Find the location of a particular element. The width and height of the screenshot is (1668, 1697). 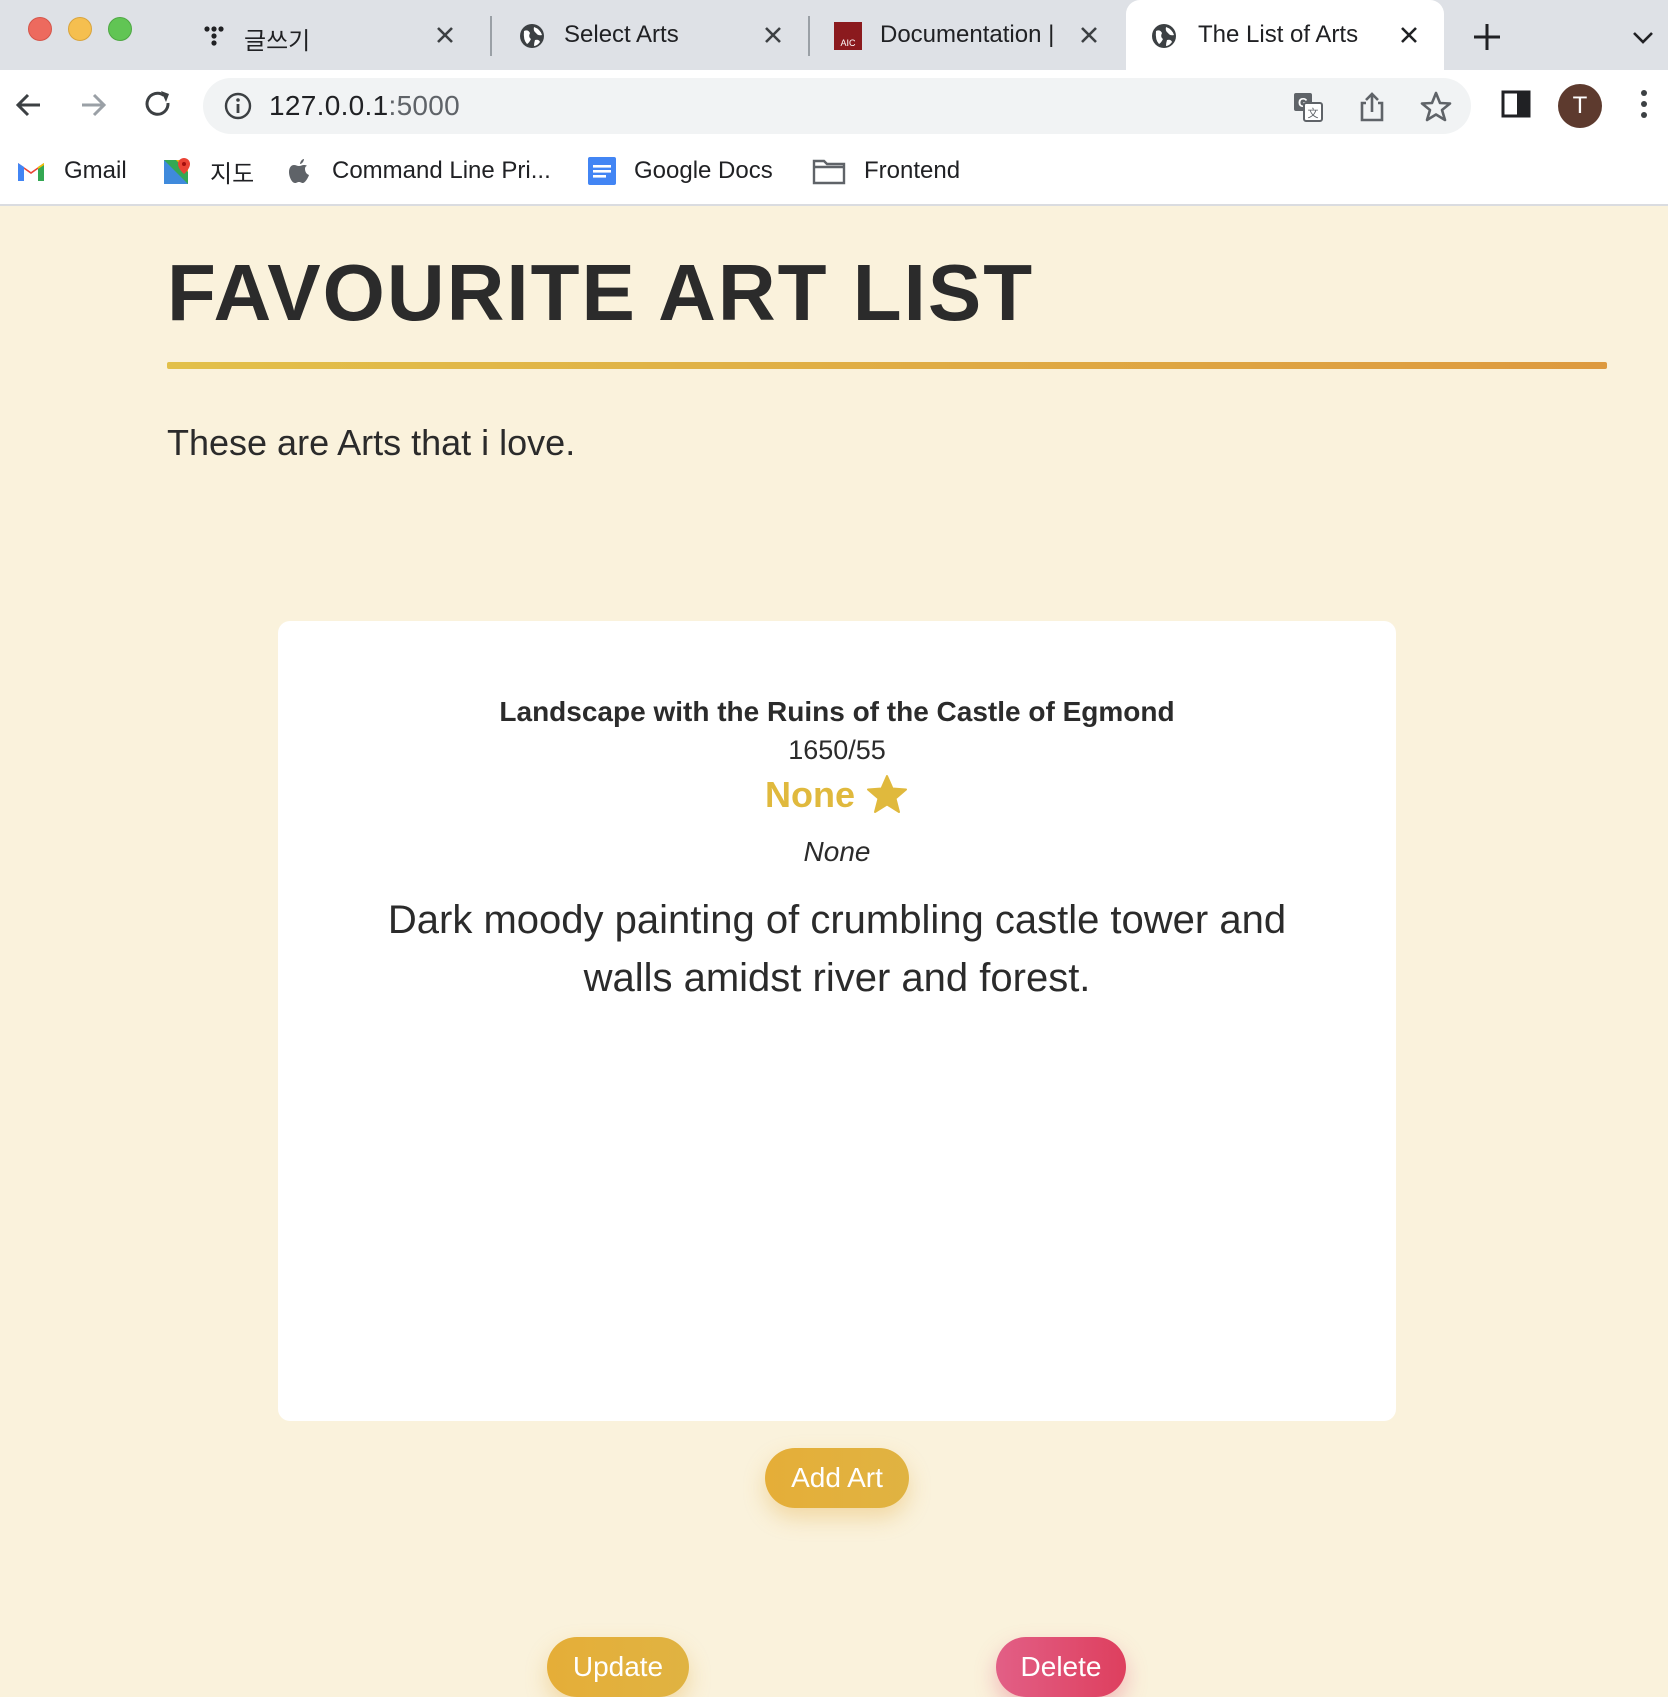

url-text: 127.0.0.1:5000 is located at coordinates (364, 106).